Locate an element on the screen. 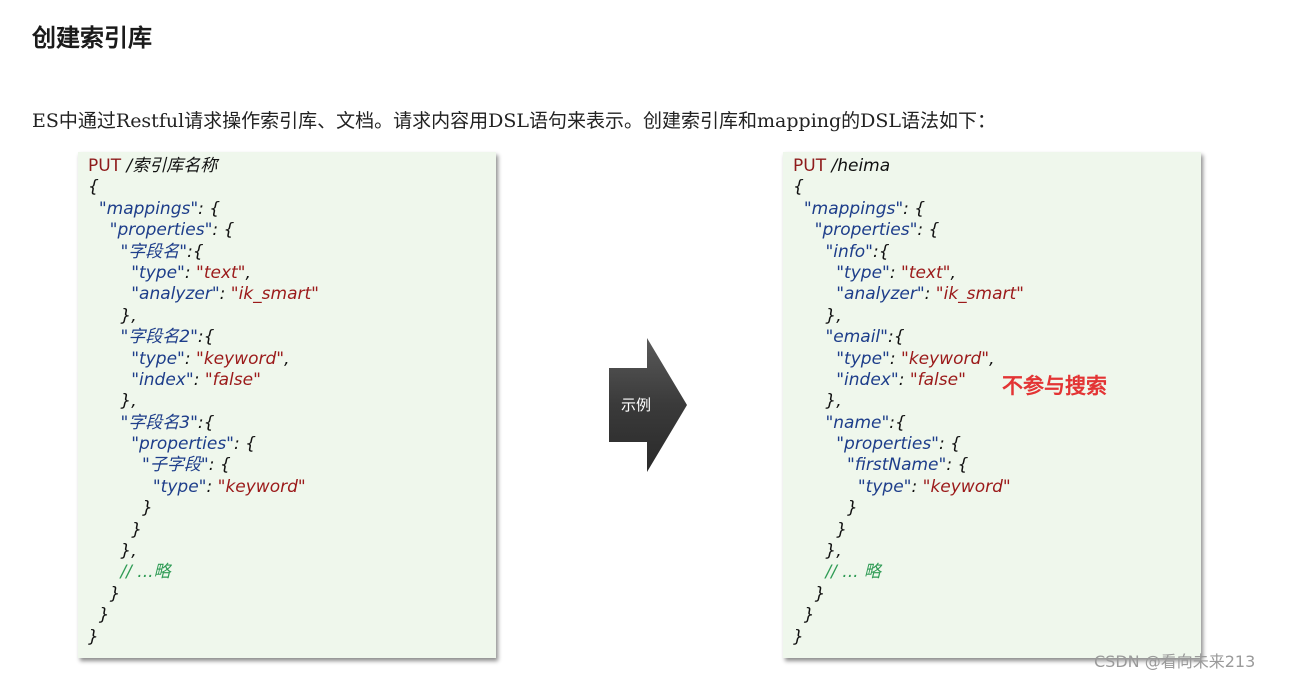  code-token: "index" is located at coordinates (867, 379).